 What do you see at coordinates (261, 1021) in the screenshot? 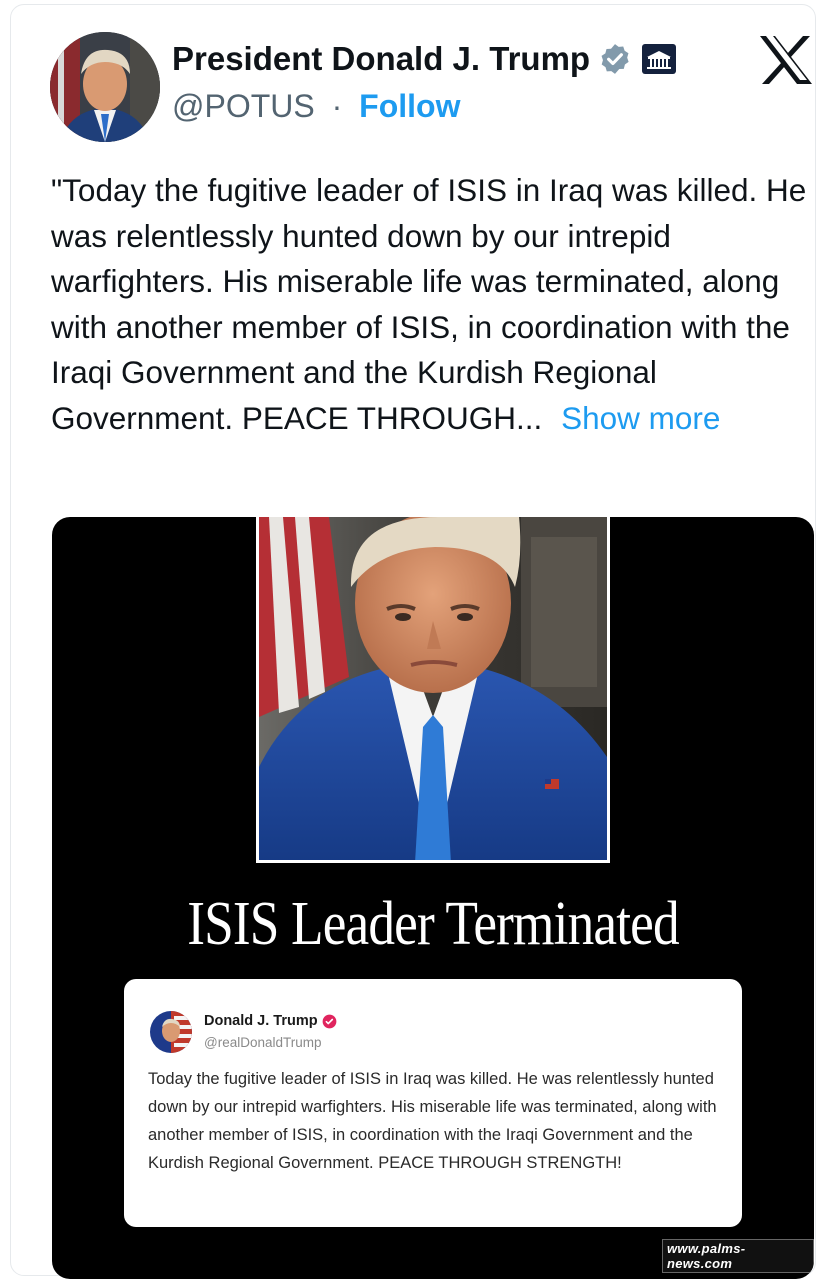
I see `quoted-author-name: Donald J. Trump` at bounding box center [261, 1021].